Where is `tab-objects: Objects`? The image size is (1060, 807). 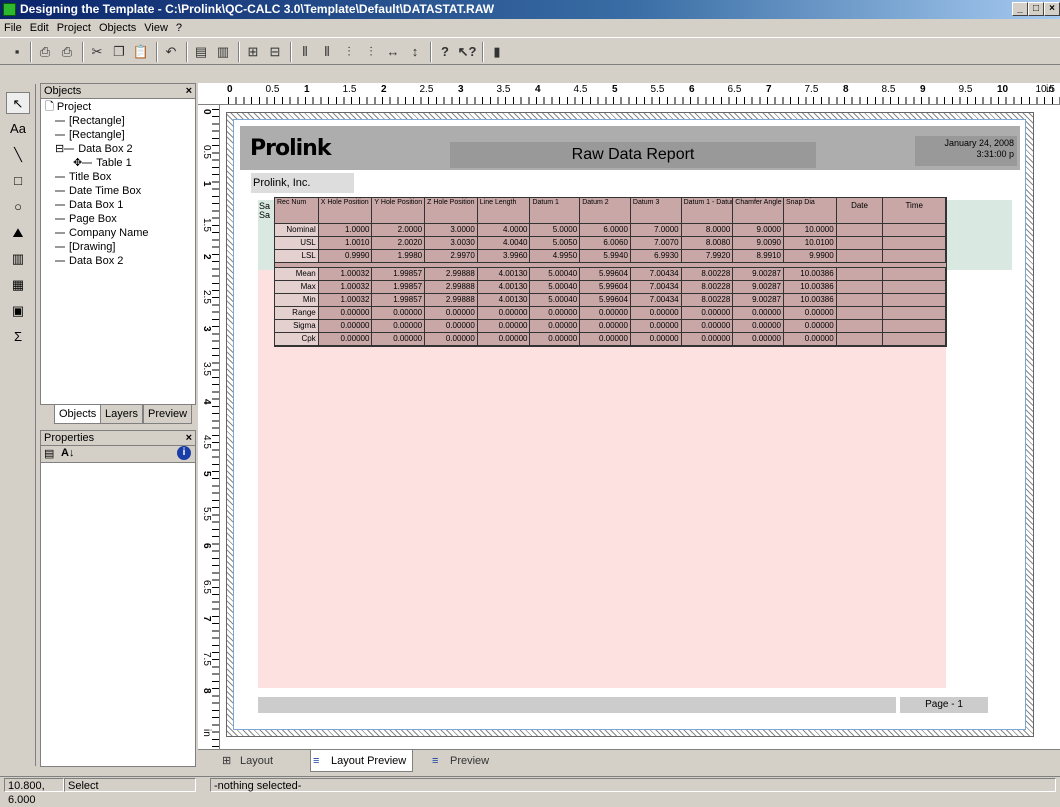
tab-objects: Objects is located at coordinates (78, 414).